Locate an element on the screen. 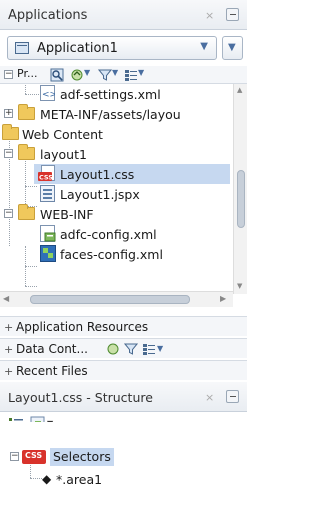 Image resolution: width=320 pixels, height=531 pixels. application-selector: Application1 ▼ is located at coordinates (112, 48).